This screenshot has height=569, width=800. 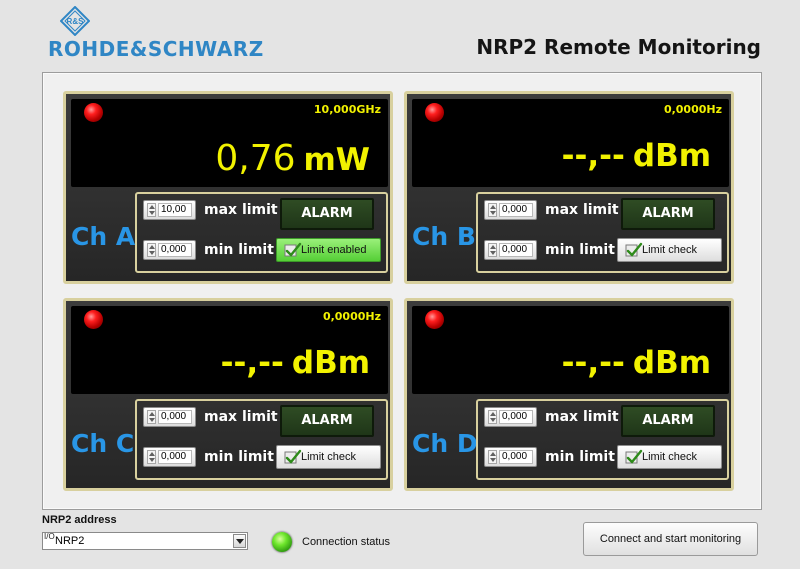 I want to click on nrp2-address-select: I/O NRP2, so click(x=145, y=541).